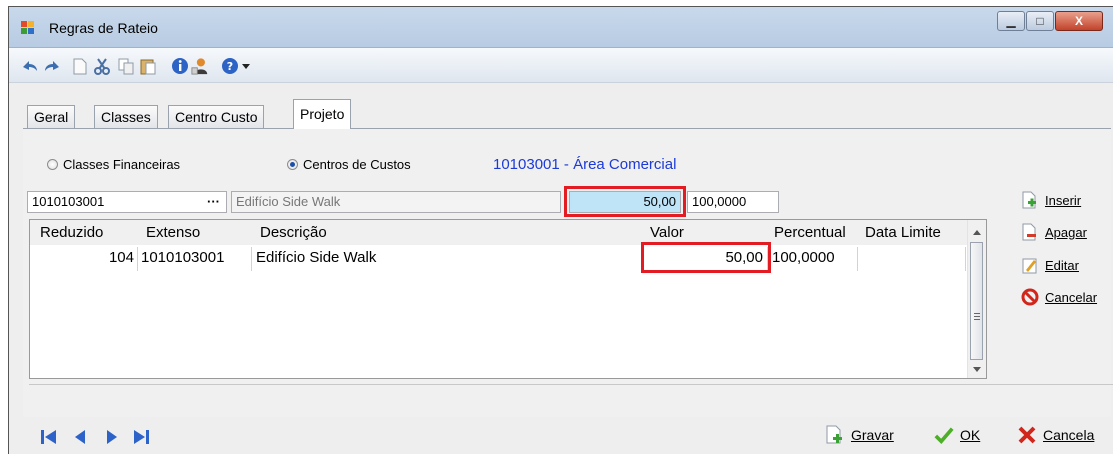 The width and height of the screenshot is (1113, 454). Describe the element at coordinates (970, 435) in the screenshot. I see `ok-label: OK` at that location.